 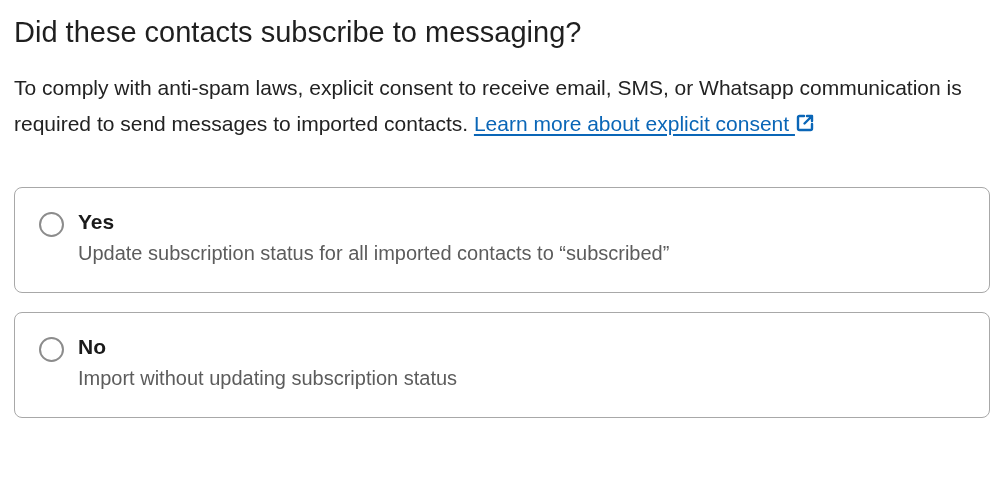 I want to click on option-label: No, so click(x=92, y=347).